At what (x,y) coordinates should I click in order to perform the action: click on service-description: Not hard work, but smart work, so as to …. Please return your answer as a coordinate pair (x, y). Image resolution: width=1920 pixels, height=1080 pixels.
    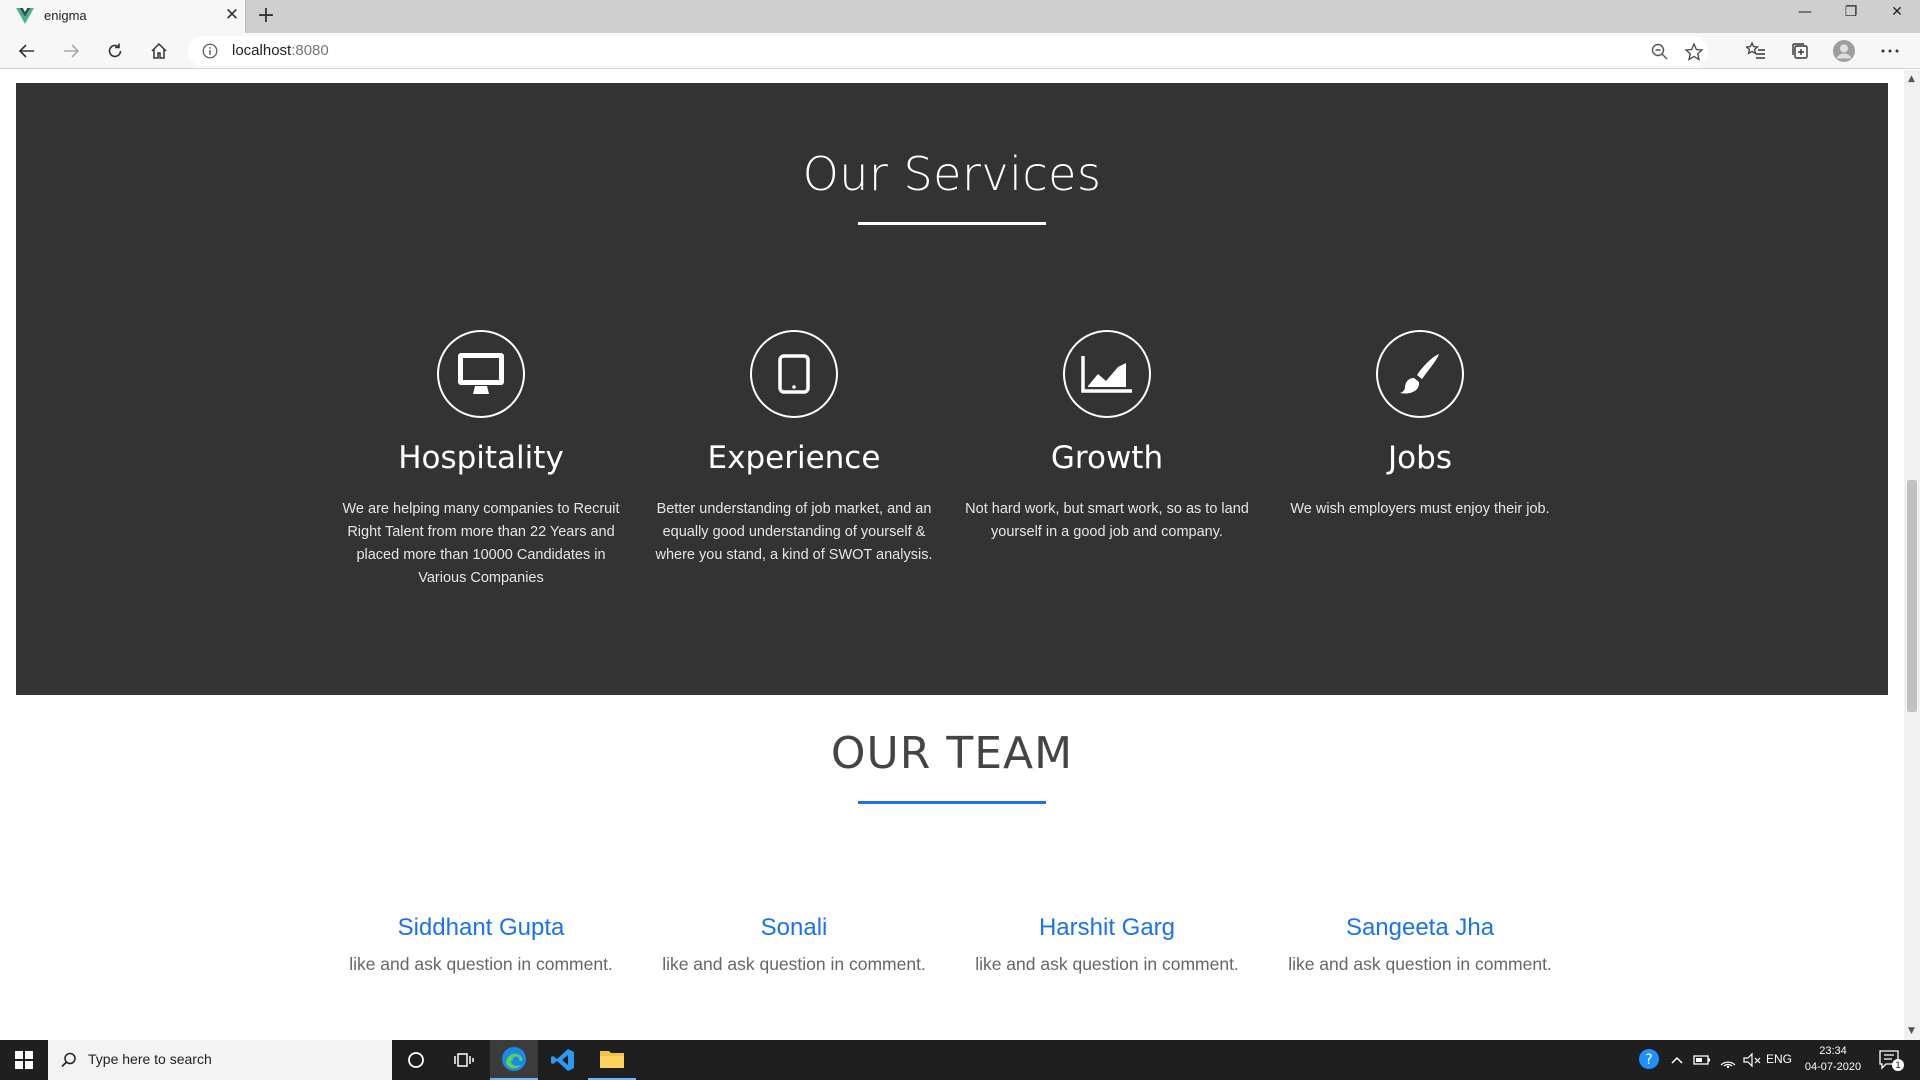
    Looking at the image, I should click on (1107, 520).